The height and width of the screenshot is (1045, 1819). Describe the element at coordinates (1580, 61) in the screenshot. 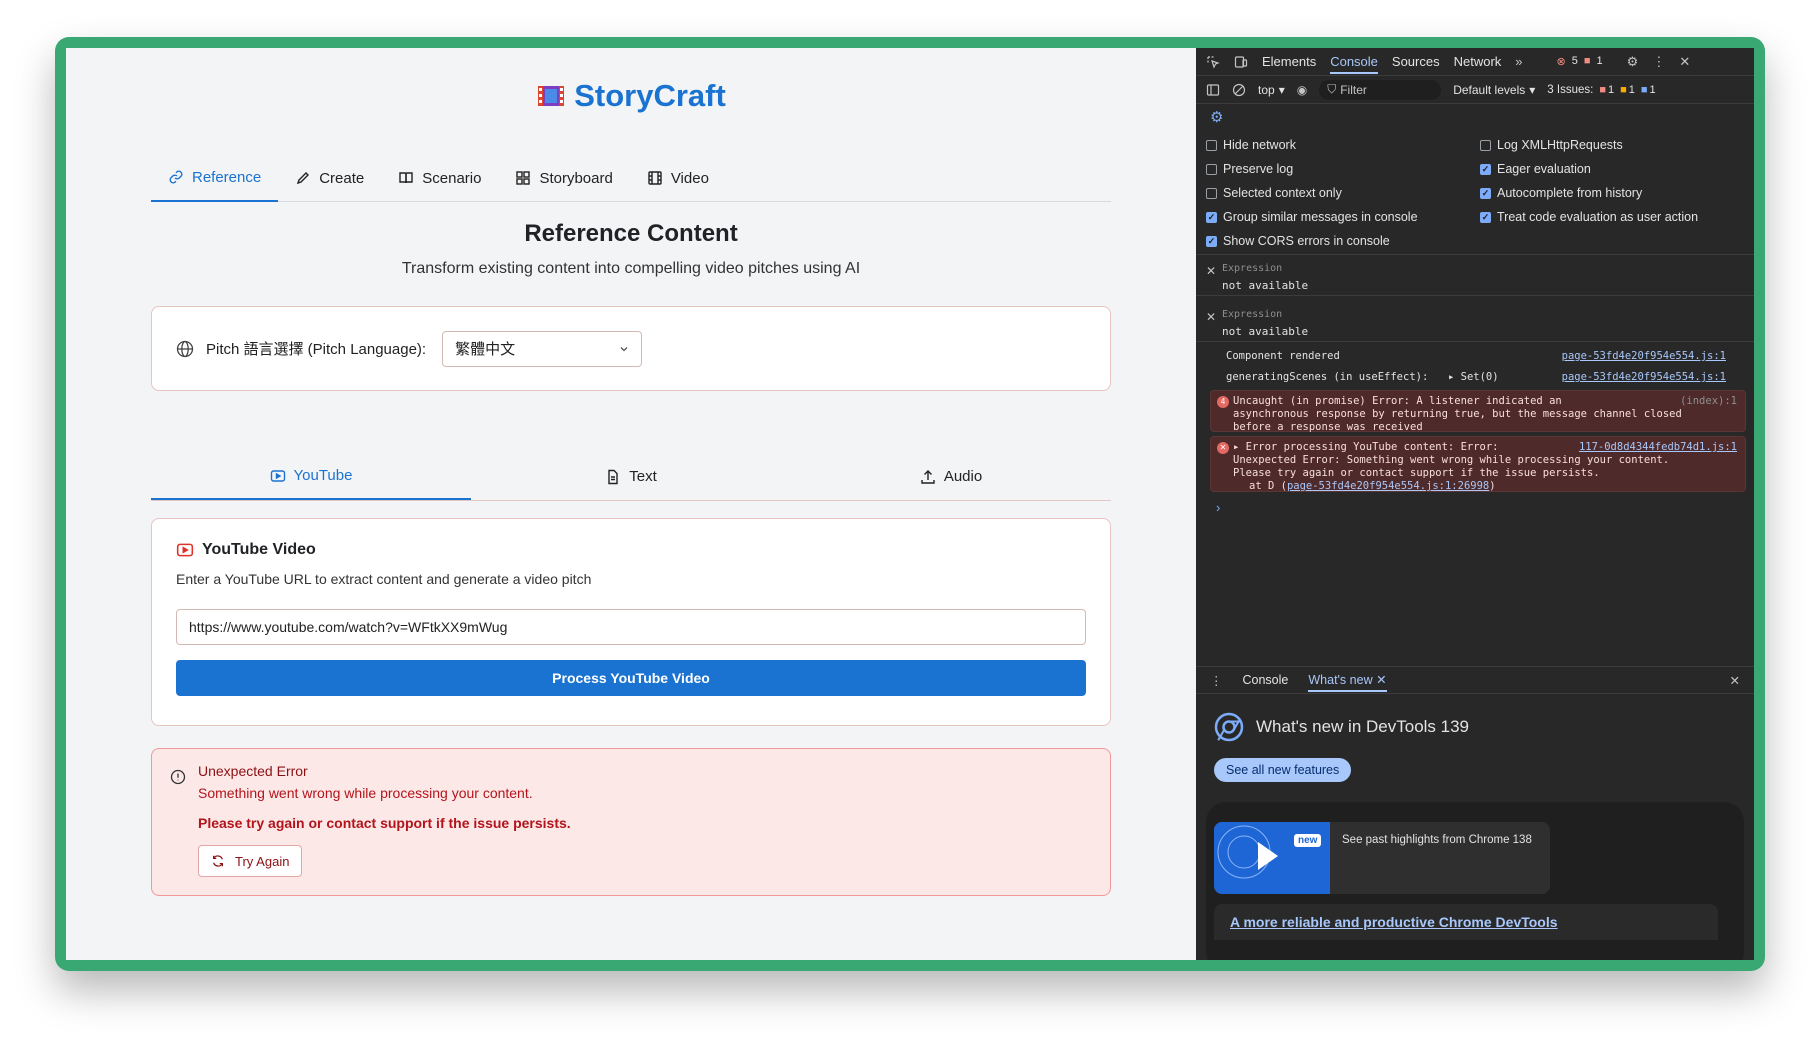

I see `devtools-counts: ⊗ 5 ■ 1` at that location.